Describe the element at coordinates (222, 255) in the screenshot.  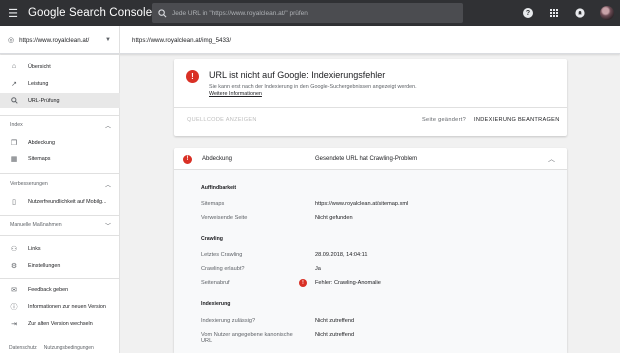
I see `detail-key: Letztes Crawling` at that location.